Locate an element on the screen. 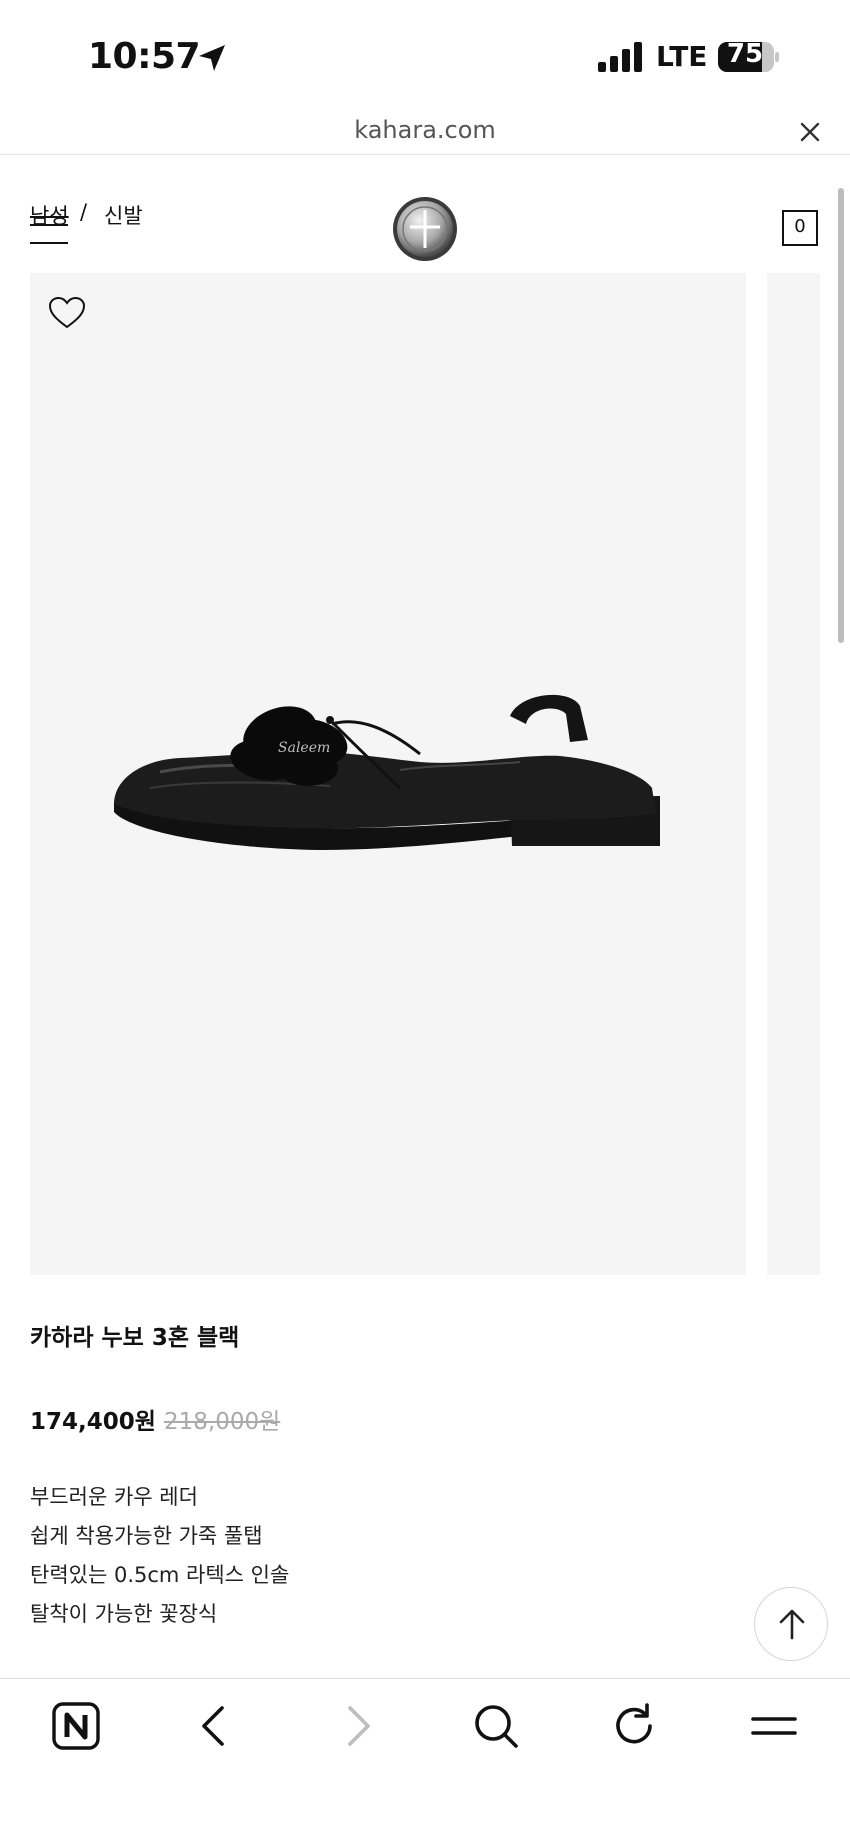 This screenshot has height=1842, width=850. address-bar: kahara.com is located at coordinates (425, 130).